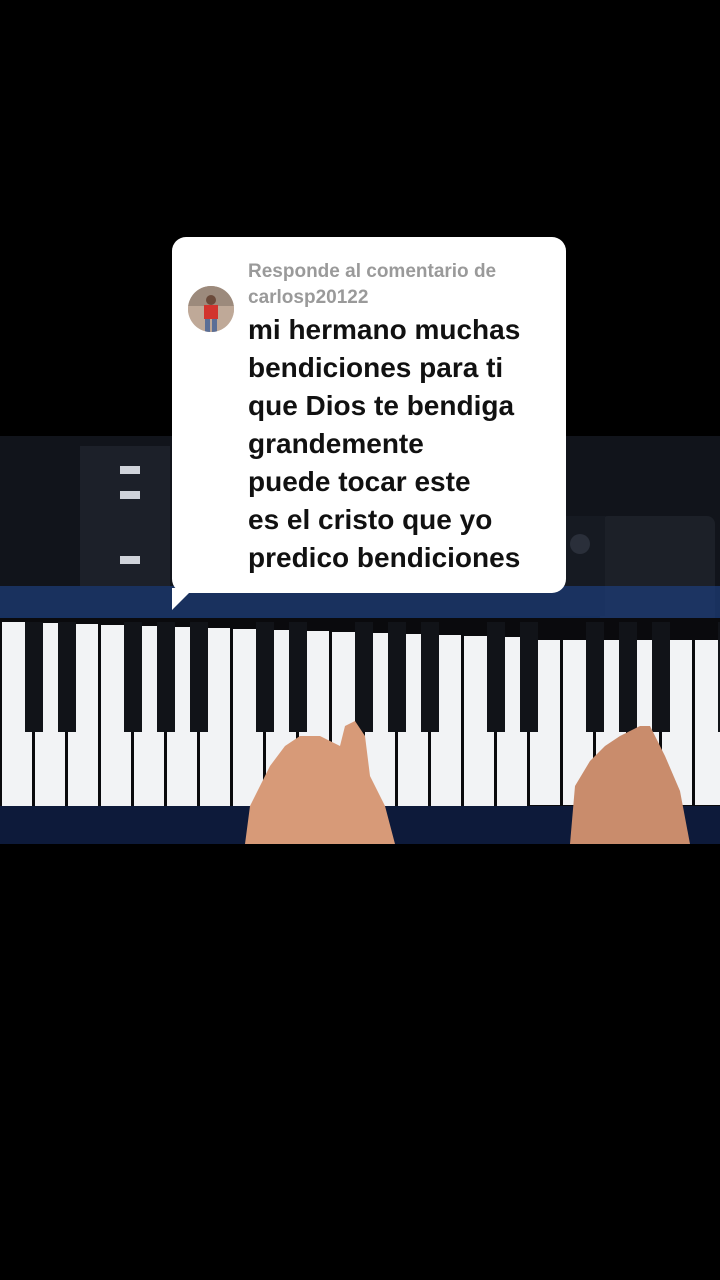 This screenshot has width=720, height=1280. What do you see at coordinates (372, 271) in the screenshot?
I see `reply-header-prefix: Responde al comentario de` at bounding box center [372, 271].